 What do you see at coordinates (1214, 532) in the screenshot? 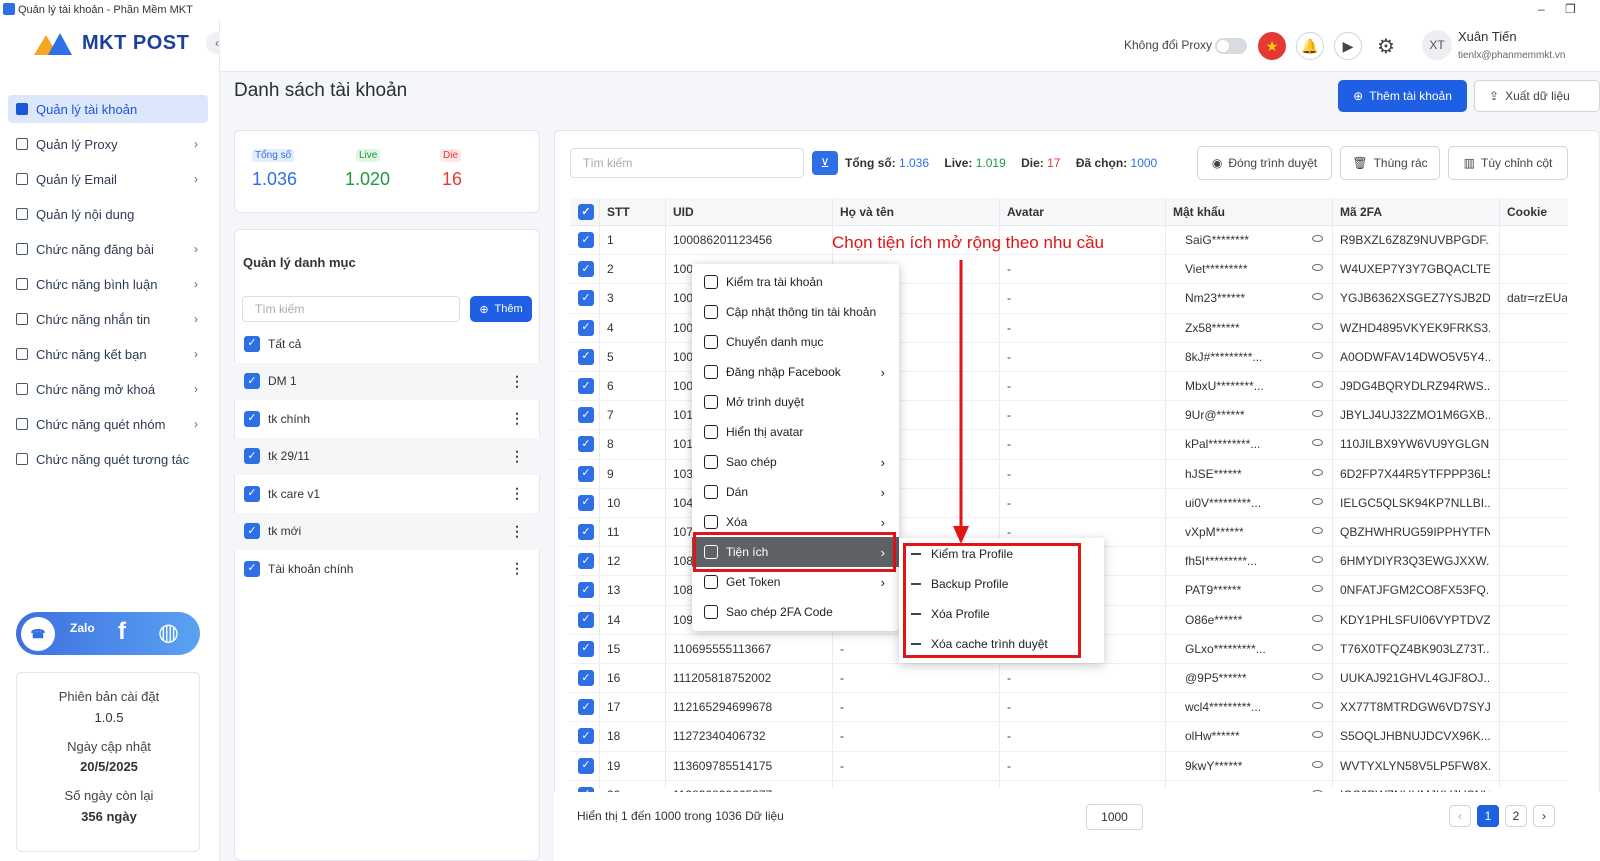
I see `cell-password: vXpM******` at bounding box center [1214, 532].